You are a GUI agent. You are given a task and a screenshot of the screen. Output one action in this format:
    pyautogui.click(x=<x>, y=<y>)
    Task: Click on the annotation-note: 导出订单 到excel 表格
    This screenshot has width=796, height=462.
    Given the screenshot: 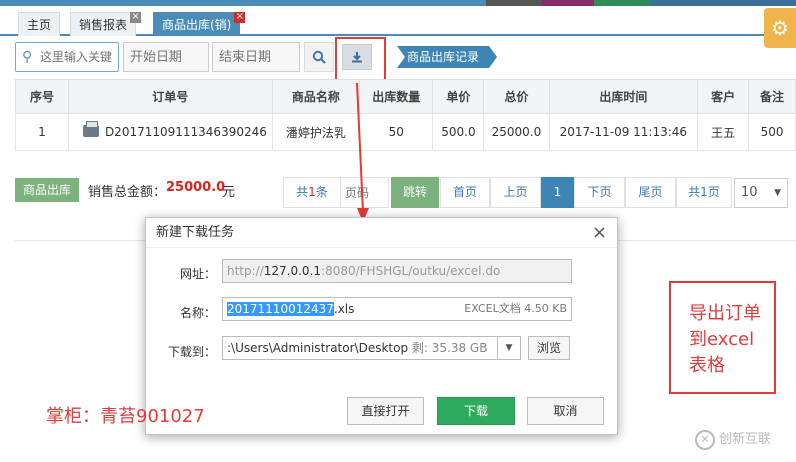 What is the action you would take?
    pyautogui.click(x=722, y=337)
    